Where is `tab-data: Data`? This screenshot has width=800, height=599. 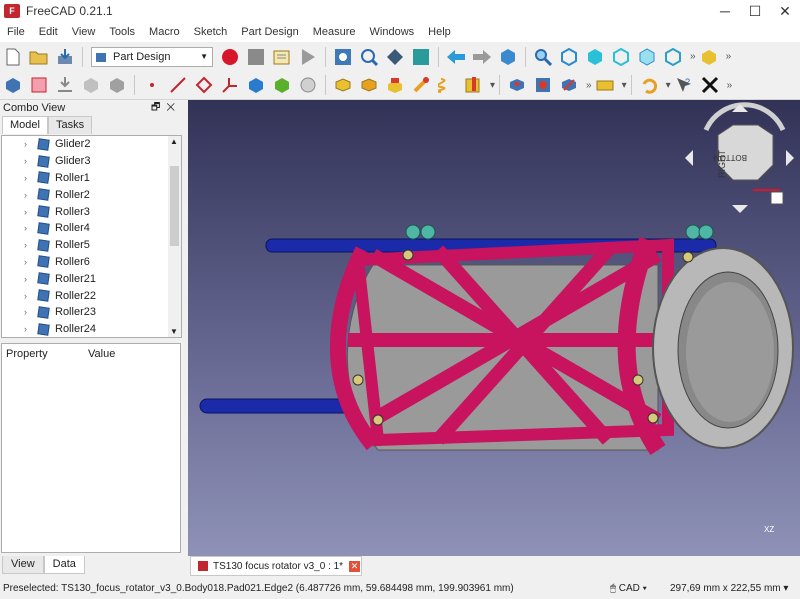 tab-data: Data is located at coordinates (64, 565).